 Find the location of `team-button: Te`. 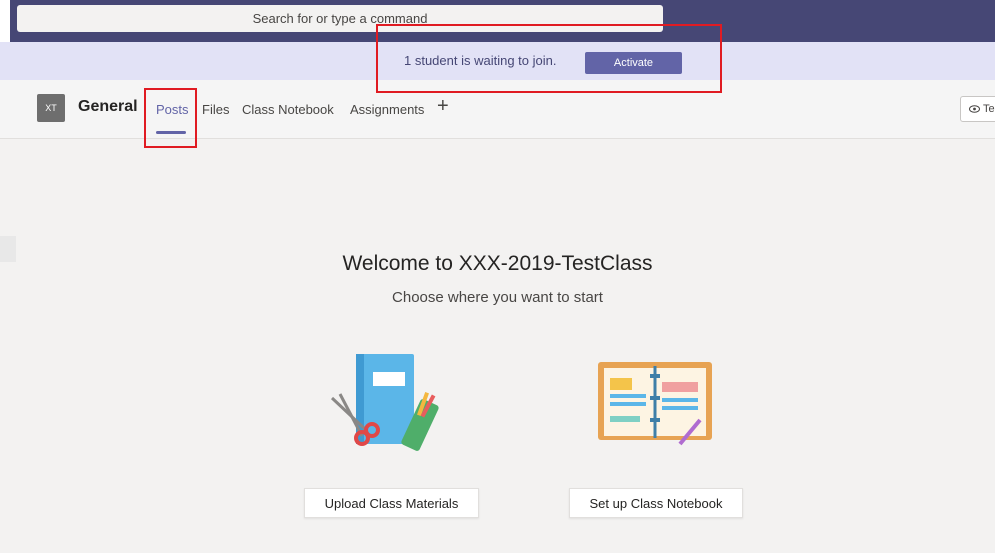

team-button: Te is located at coordinates (977, 109).